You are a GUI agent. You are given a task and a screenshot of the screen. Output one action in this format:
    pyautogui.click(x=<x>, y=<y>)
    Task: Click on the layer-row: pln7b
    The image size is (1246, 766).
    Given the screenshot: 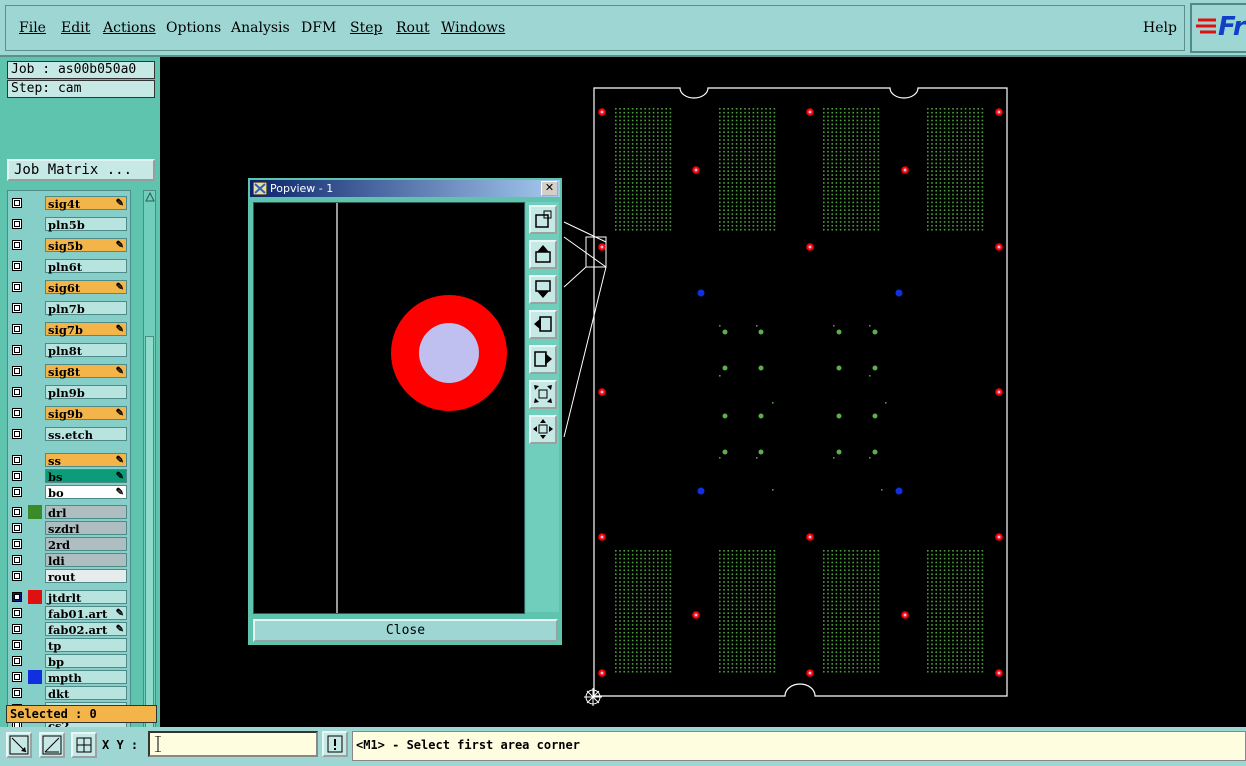 What is the action you would take?
    pyautogui.click(x=69, y=308)
    